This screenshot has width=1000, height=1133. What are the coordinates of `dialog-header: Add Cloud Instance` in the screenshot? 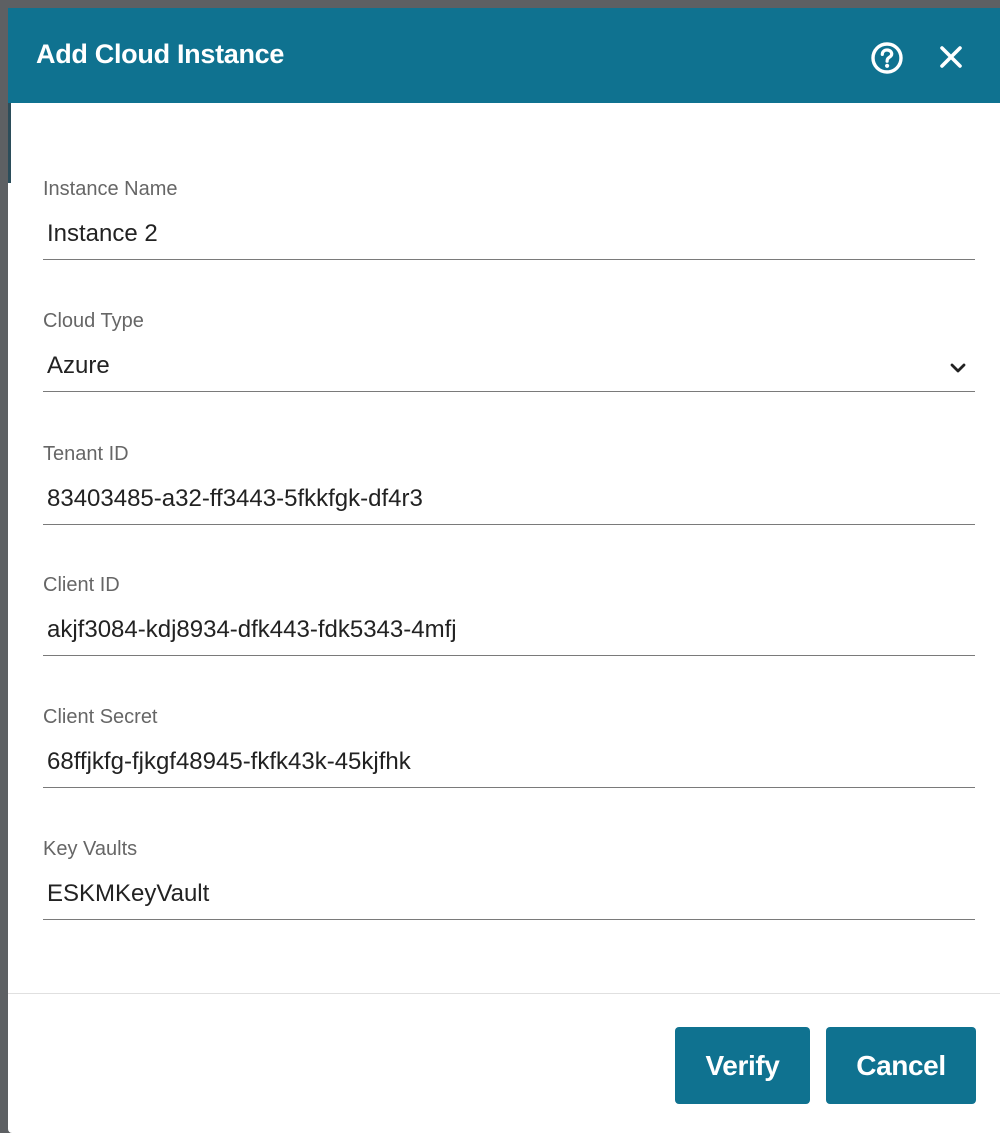 It's located at (504, 55).